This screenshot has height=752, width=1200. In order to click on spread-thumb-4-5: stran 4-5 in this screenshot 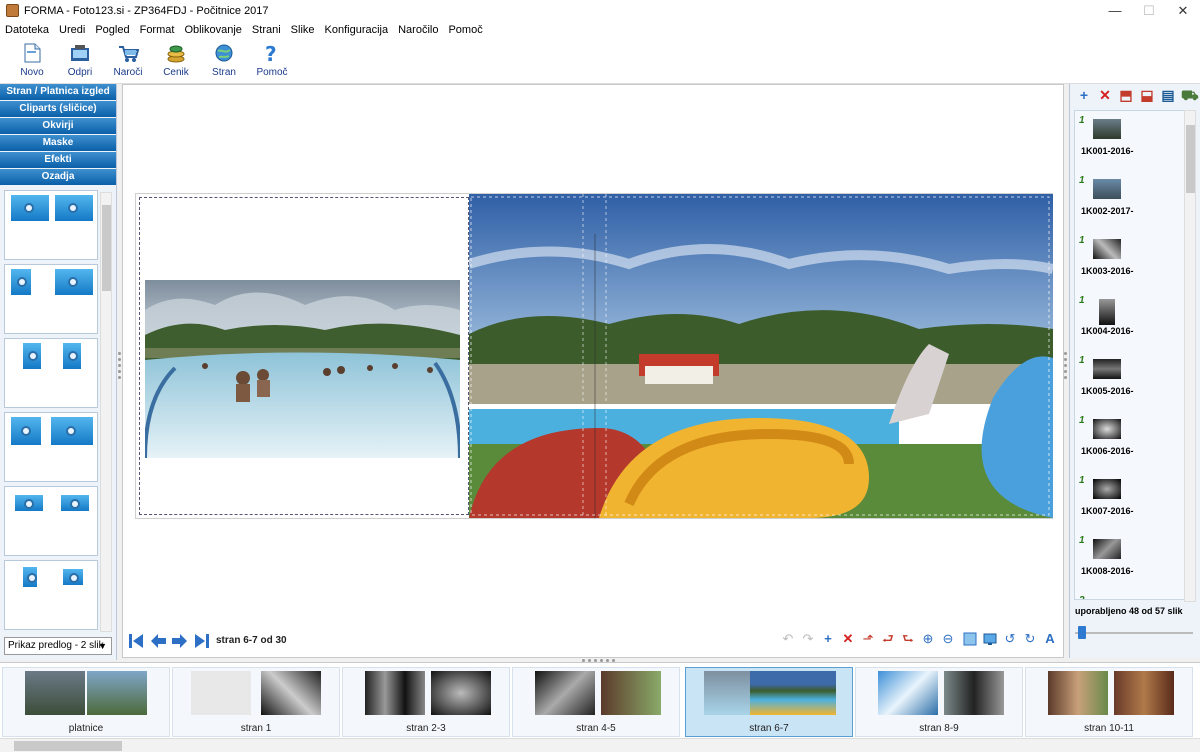, I will do `click(596, 702)`.